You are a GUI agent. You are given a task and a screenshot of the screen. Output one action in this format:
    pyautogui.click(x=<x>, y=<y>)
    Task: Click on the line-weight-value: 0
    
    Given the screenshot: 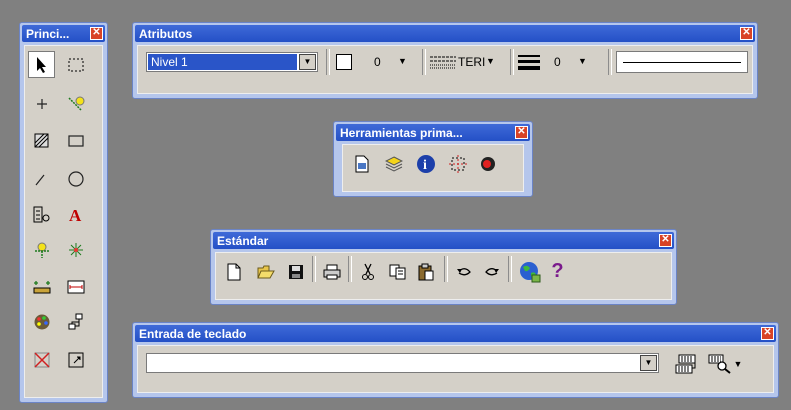 What is the action you would take?
    pyautogui.click(x=557, y=62)
    